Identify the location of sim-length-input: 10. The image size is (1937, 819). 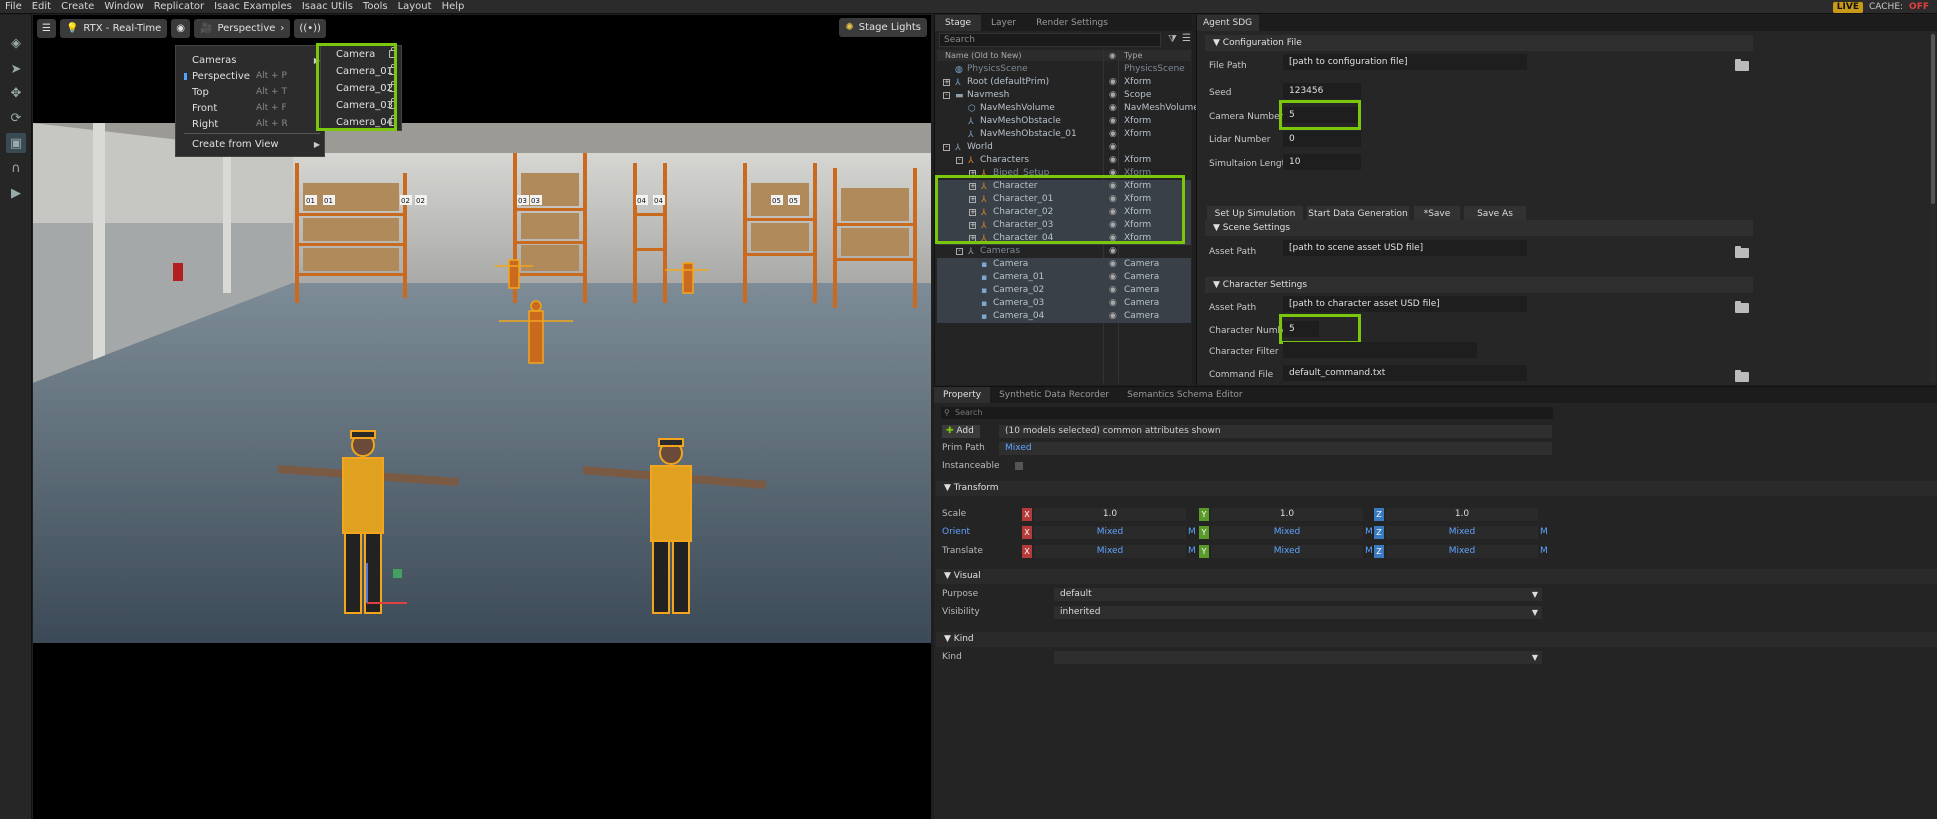
(1322, 162).